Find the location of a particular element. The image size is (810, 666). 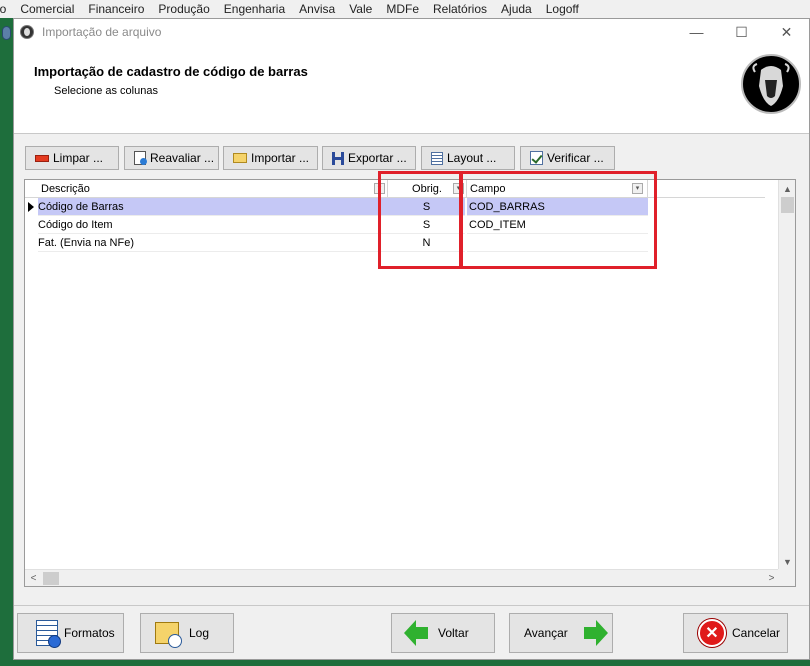

vertical-scroll-thumb is located at coordinates (787, 205).